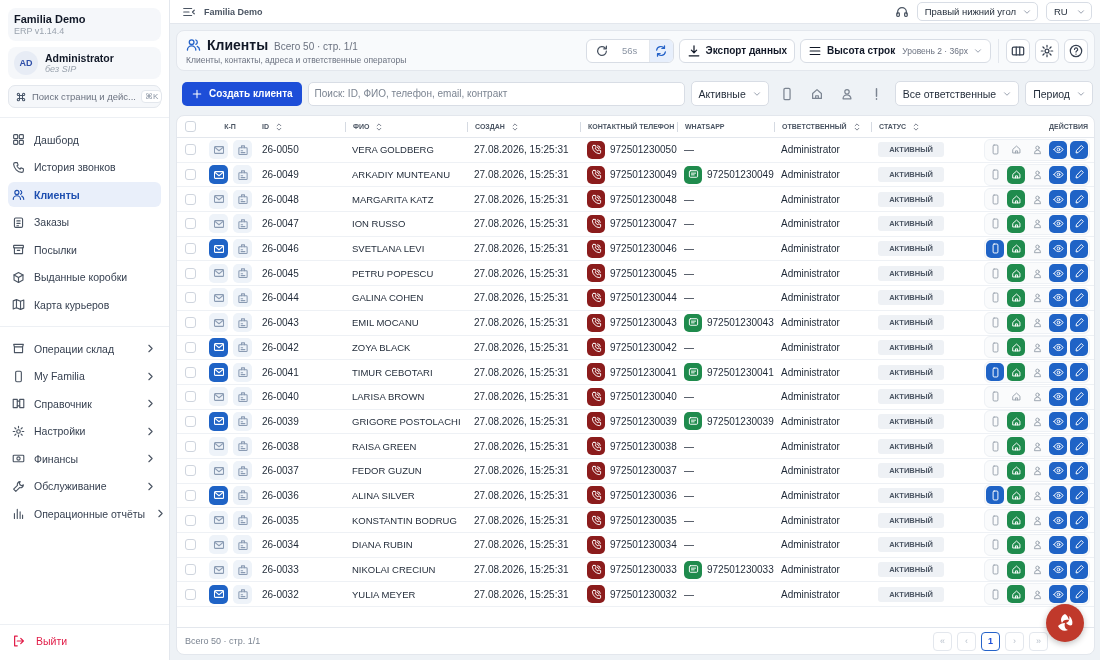 The width and height of the screenshot is (1100, 660). Describe the element at coordinates (84, 63) in the screenshot. I see `user-card: AD Administrator без SIP` at that location.